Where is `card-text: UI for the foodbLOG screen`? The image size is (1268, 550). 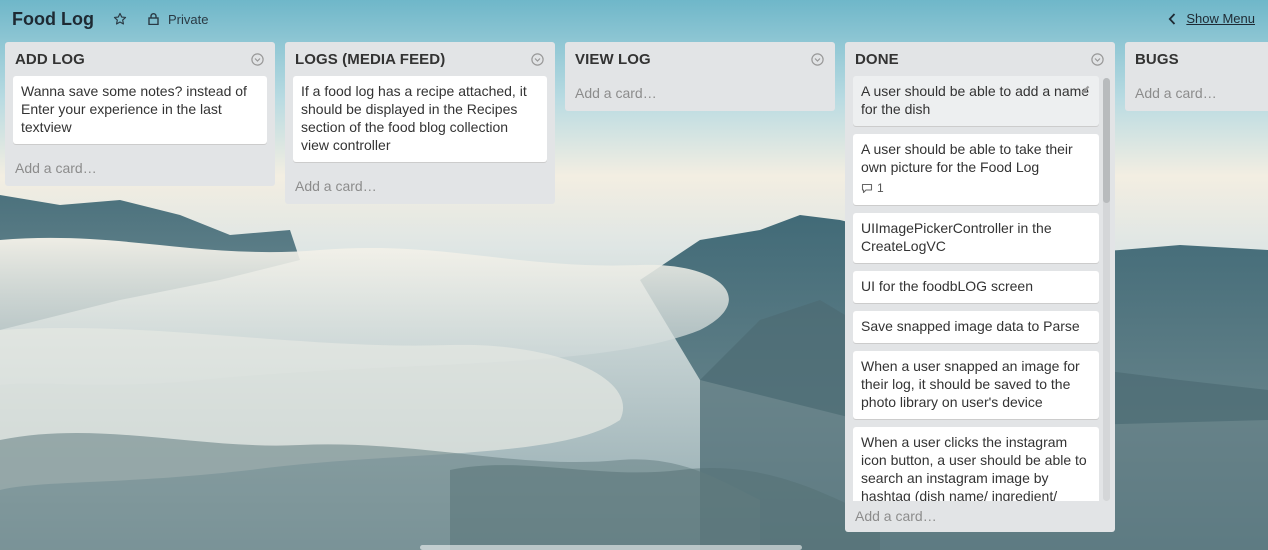 card-text: UI for the foodbLOG screen is located at coordinates (947, 286).